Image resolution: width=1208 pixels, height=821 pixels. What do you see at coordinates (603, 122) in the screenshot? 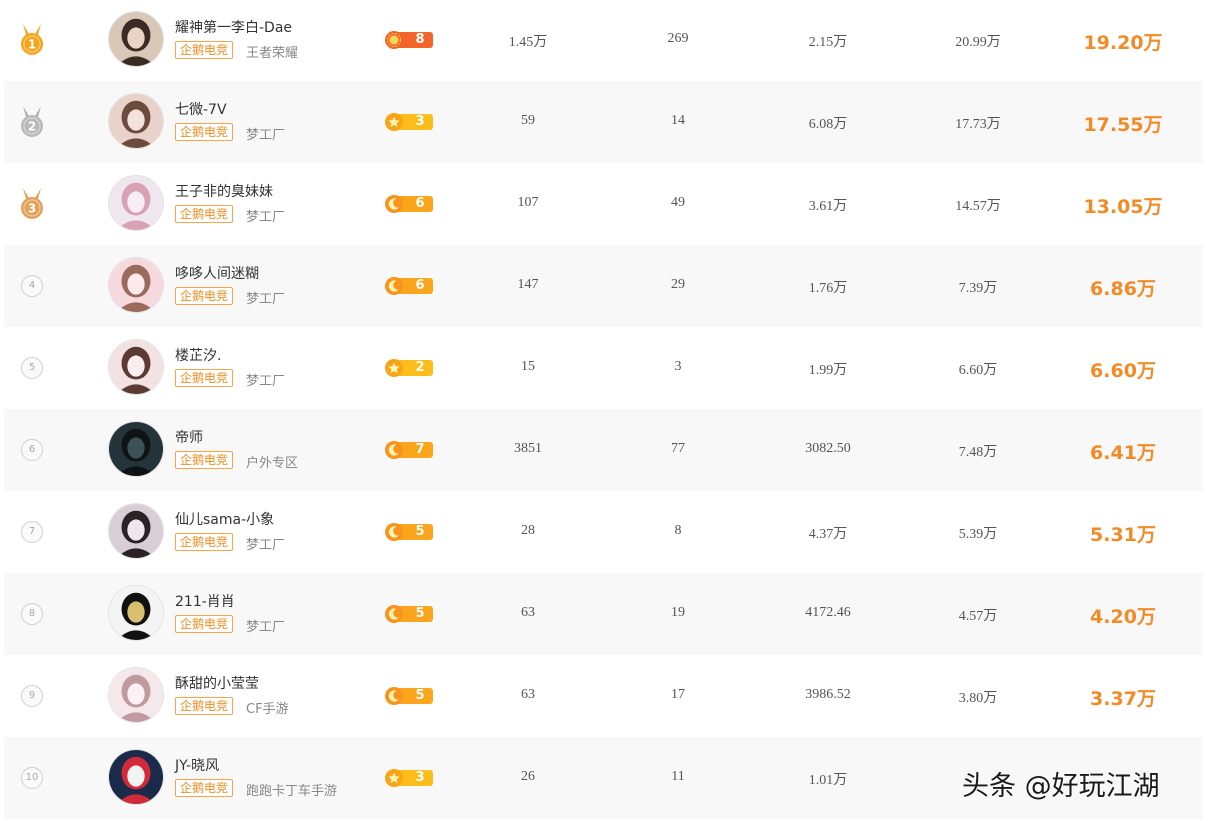
I see `ranking-row: 2 七微-7V 企鹅电竞 梦工厂 3 59 14 6.08万 17.73万 17.55万` at bounding box center [603, 122].